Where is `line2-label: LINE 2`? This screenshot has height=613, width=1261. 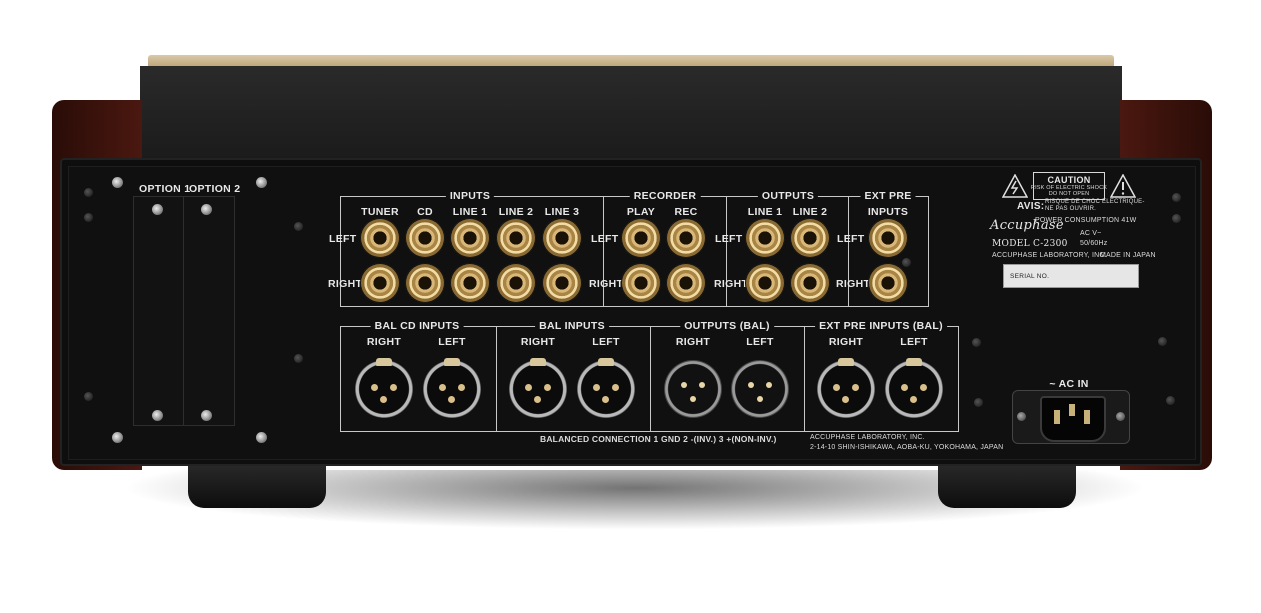 line2-label: LINE 2 is located at coordinates (516, 212).